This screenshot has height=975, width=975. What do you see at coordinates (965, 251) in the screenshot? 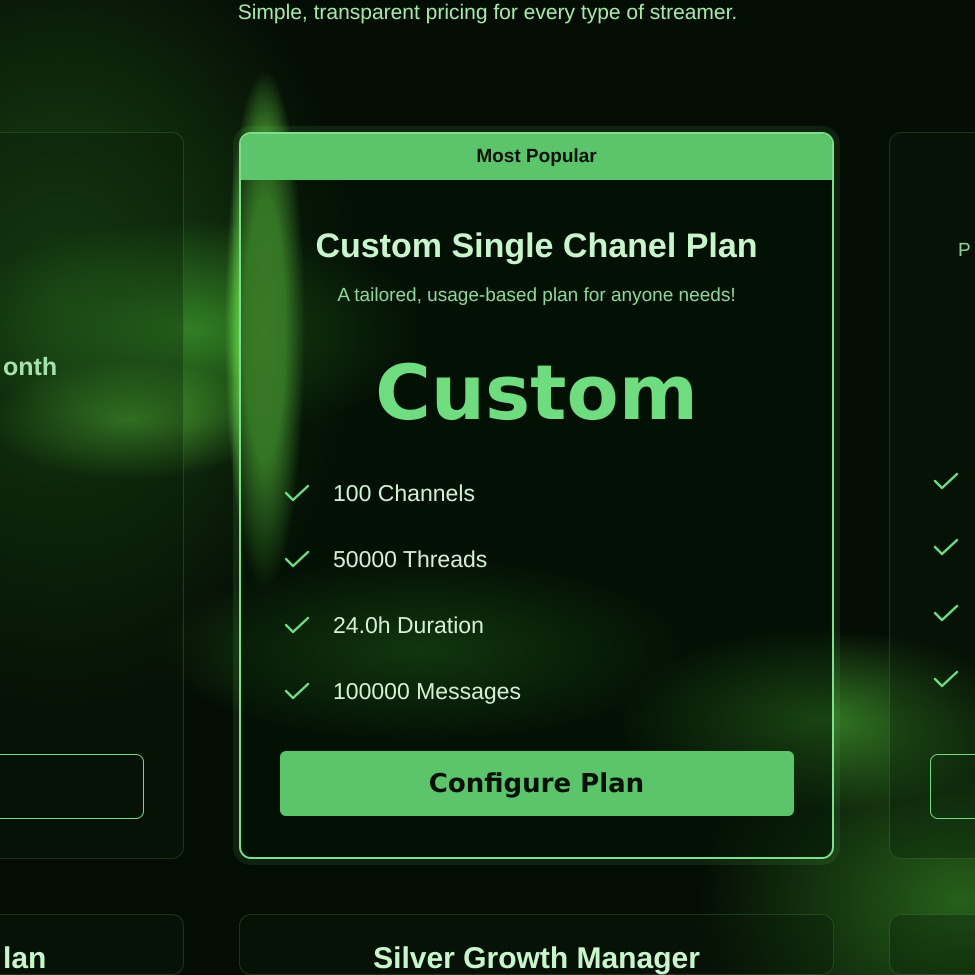
I see `plan-description: P` at bounding box center [965, 251].